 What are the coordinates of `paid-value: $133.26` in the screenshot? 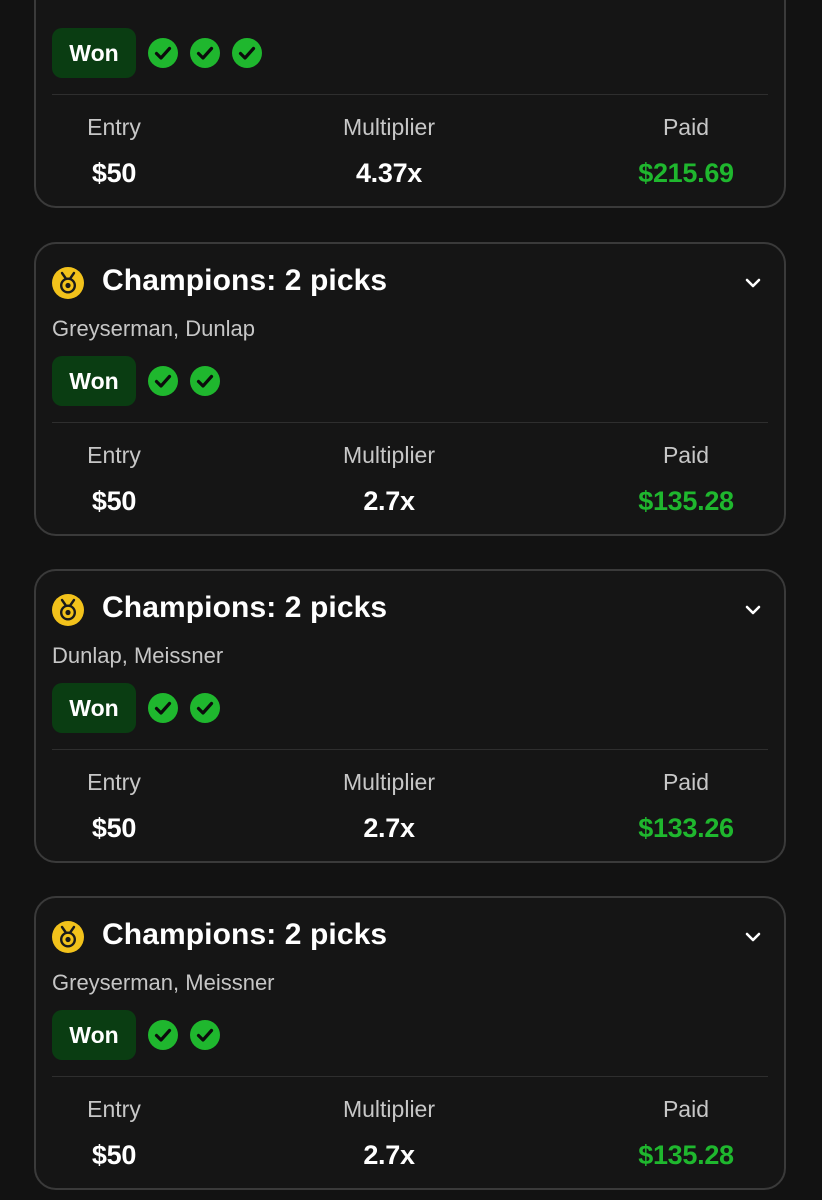 It's located at (686, 828).